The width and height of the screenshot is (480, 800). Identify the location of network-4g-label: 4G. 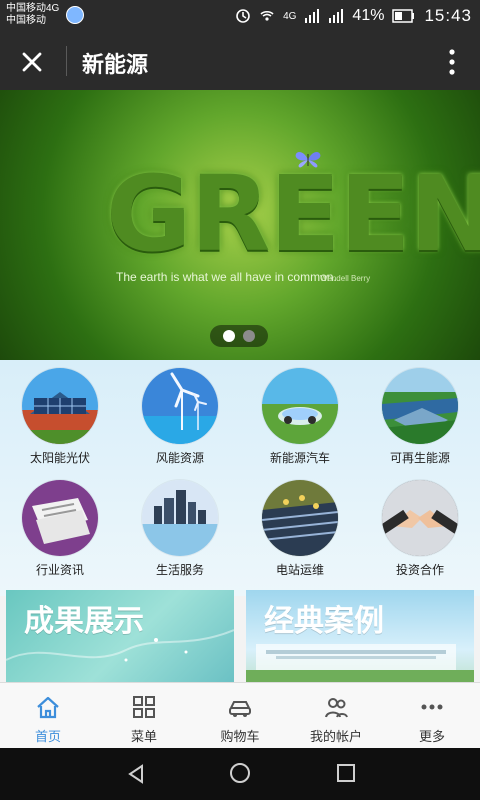
(290, 16).